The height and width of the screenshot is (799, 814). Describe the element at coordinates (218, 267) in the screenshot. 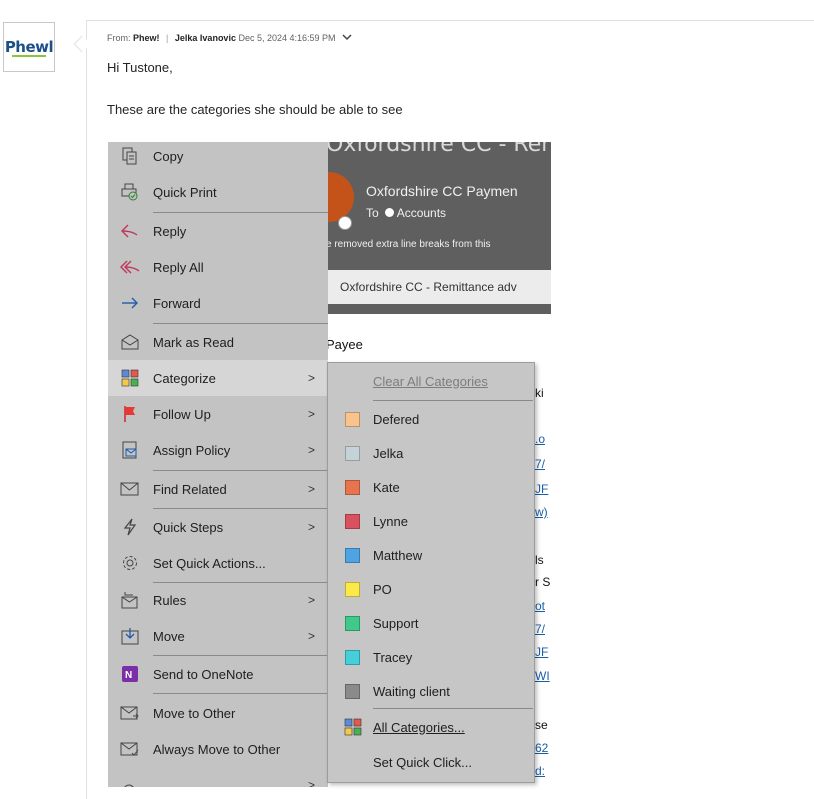

I see `menu-item-reply-all: Reply All` at that location.